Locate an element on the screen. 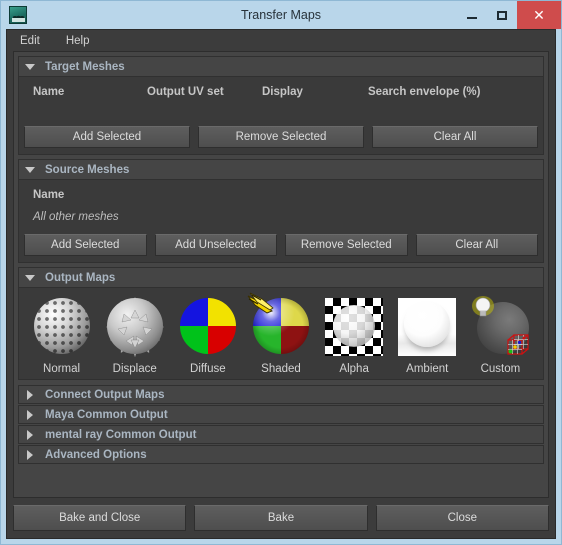  section-title-advanced-options: Advanced Options is located at coordinates (96, 454).